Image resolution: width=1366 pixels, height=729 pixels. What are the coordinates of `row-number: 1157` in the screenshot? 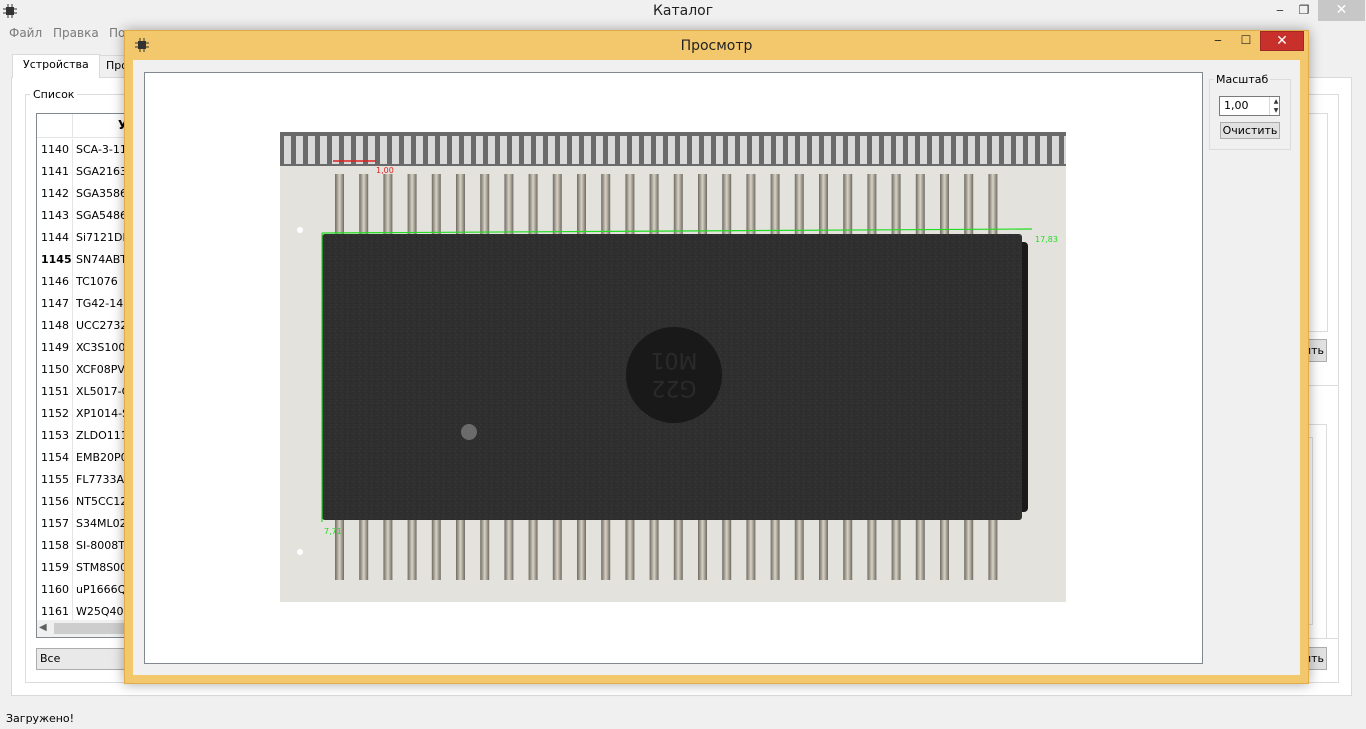 It's located at (55, 524).